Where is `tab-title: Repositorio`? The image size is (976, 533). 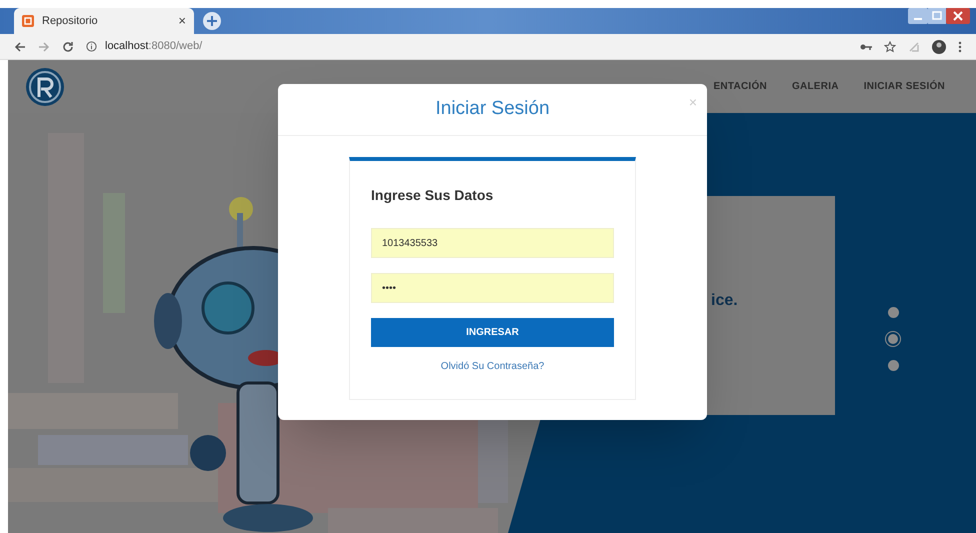 tab-title: Repositorio is located at coordinates (70, 21).